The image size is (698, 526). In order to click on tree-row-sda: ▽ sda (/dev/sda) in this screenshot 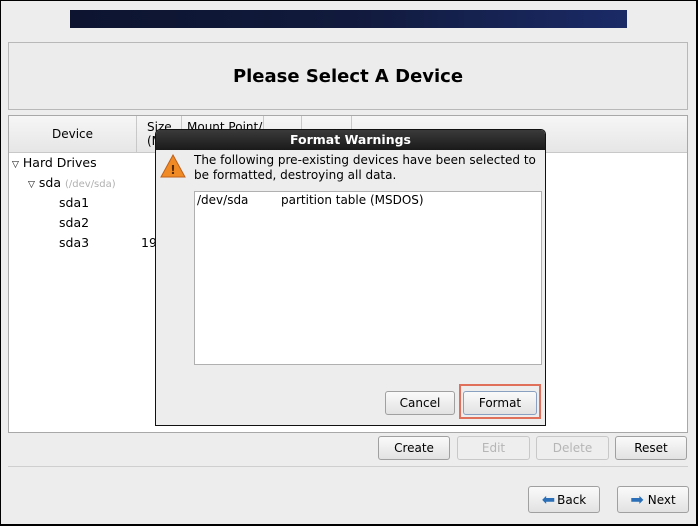, I will do `click(72, 182)`.